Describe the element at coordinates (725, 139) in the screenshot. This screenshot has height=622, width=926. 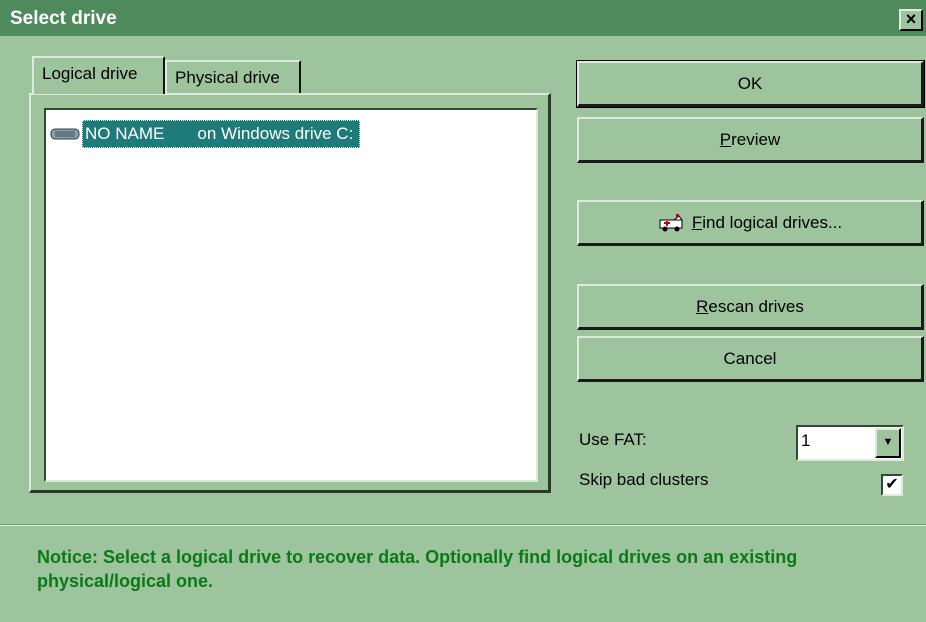
I see `preview-mnemonic: P` at that location.